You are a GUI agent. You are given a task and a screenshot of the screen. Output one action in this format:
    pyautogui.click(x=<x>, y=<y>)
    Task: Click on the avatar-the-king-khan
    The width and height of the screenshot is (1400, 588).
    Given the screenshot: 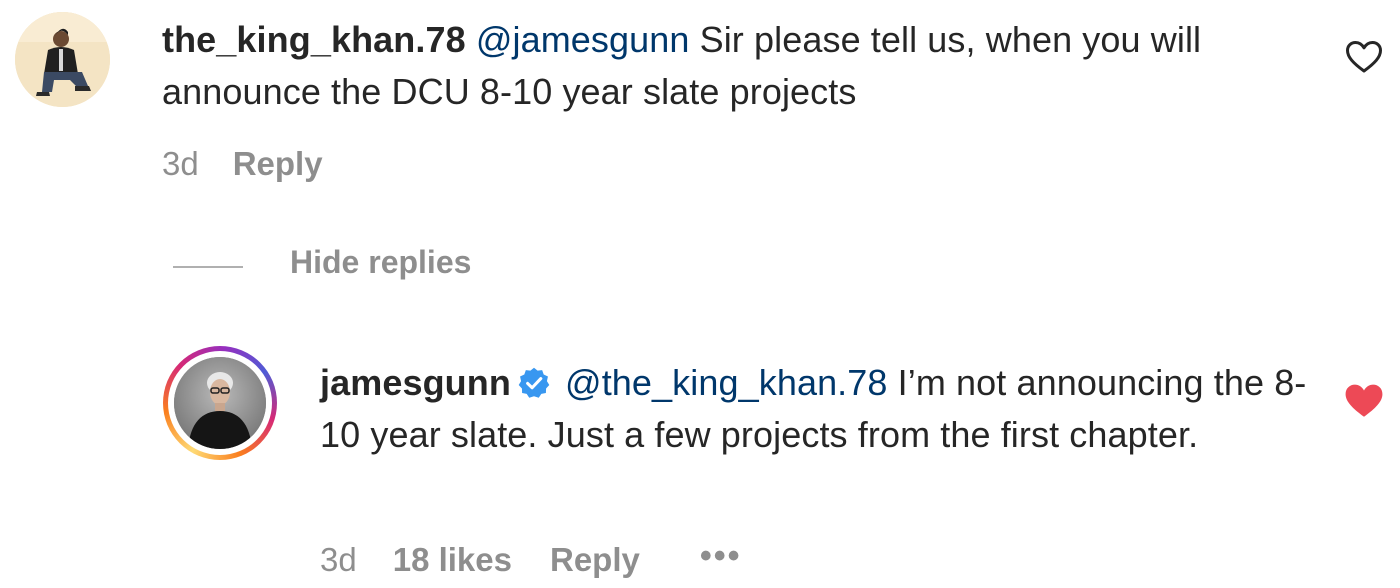 What is the action you would take?
    pyautogui.click(x=62, y=59)
    